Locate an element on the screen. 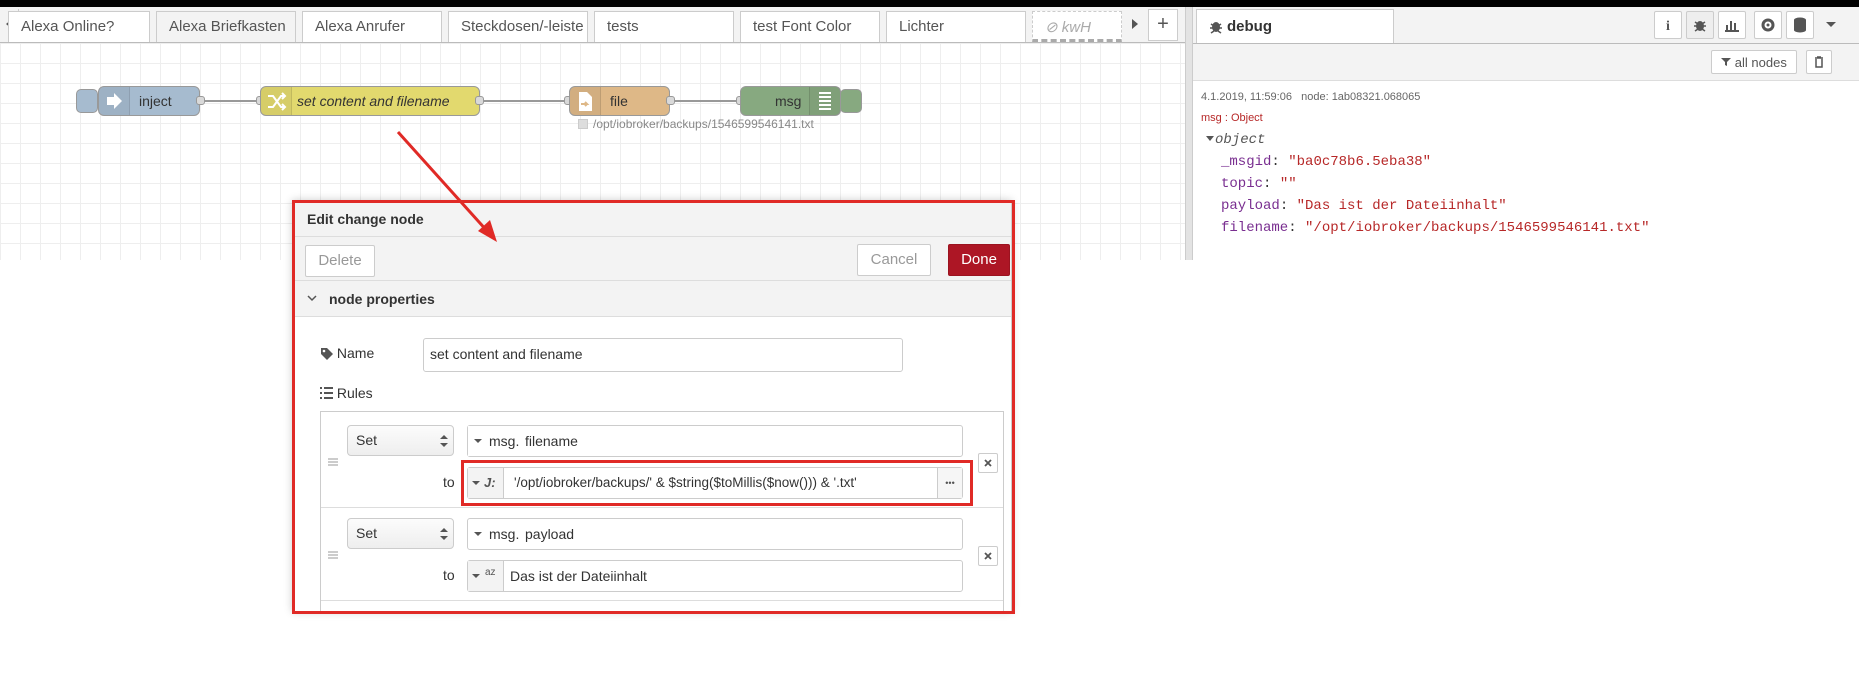 This screenshot has width=1859, height=683. annotation-arrow is located at coordinates (446, 186).